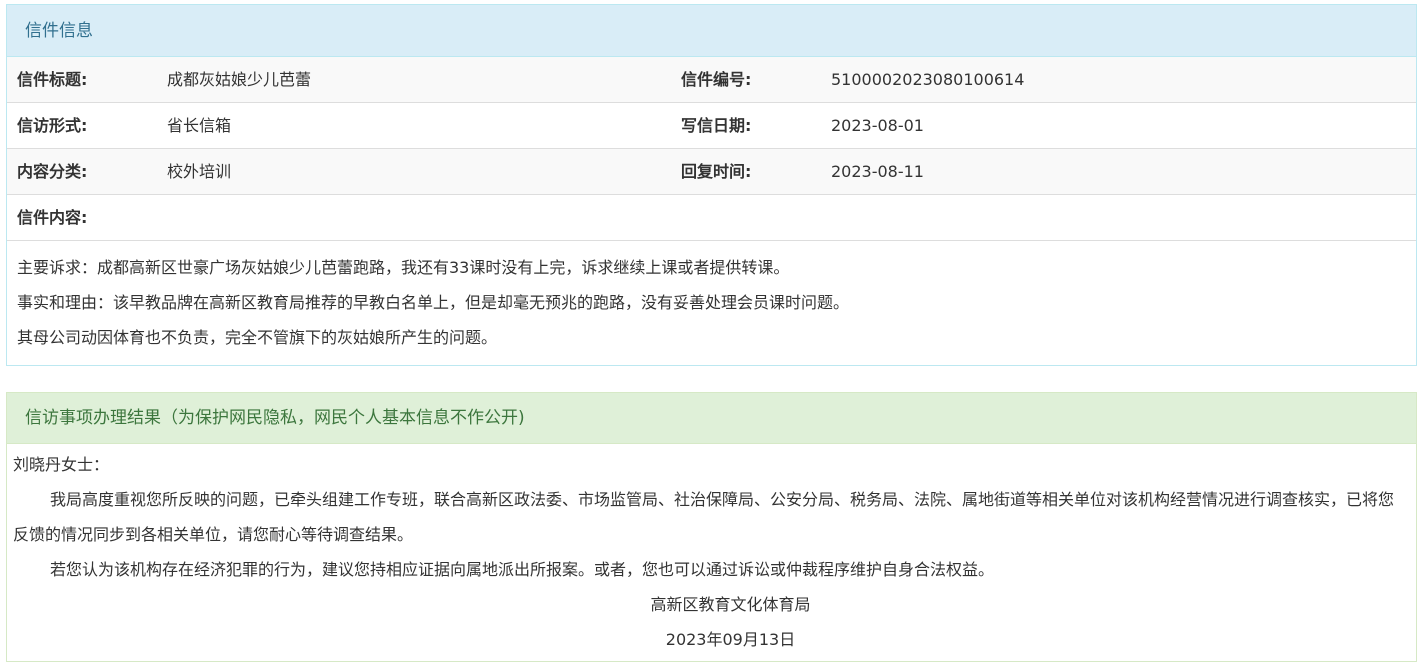  Describe the element at coordinates (928, 79) in the screenshot. I see `letter-number-value: 5100002023080100614` at that location.